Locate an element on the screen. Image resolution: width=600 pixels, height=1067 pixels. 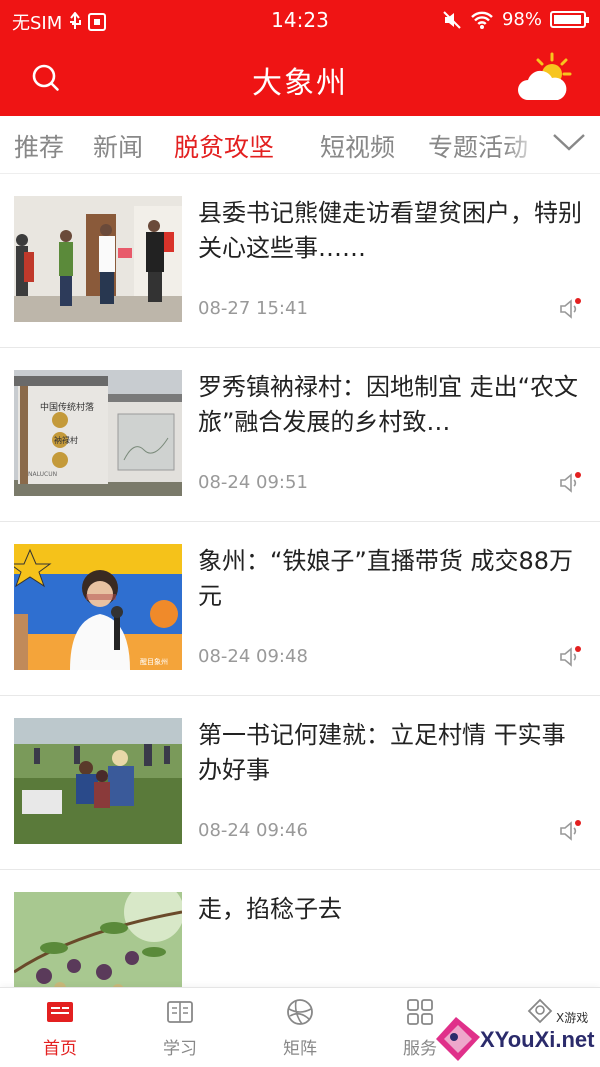
battery-level-fill is located at coordinates (567, 19).